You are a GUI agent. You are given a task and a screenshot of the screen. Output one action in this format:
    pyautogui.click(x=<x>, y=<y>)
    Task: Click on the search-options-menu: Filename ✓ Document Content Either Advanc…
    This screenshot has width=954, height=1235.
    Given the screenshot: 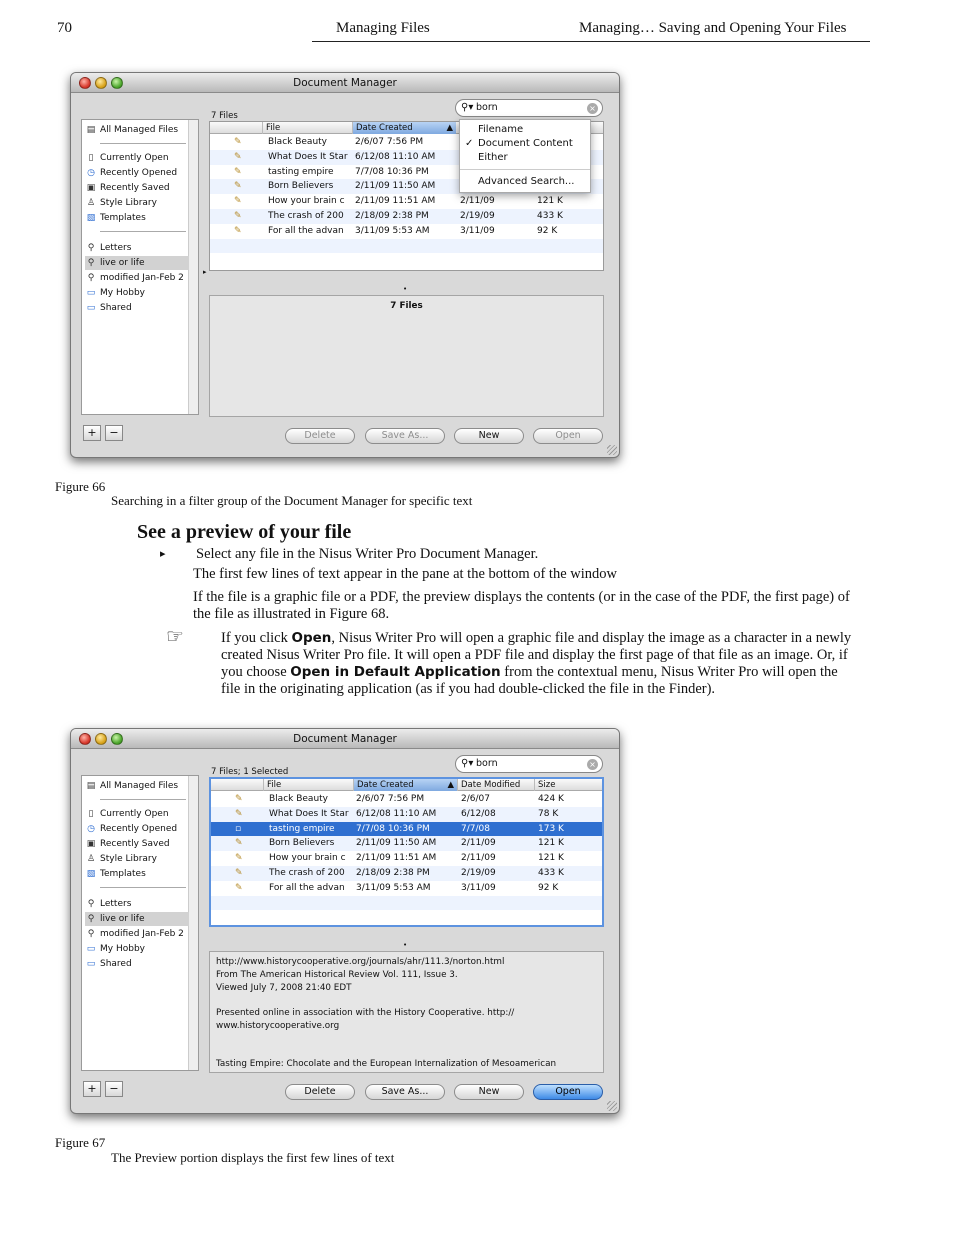 What is the action you would take?
    pyautogui.click(x=525, y=156)
    